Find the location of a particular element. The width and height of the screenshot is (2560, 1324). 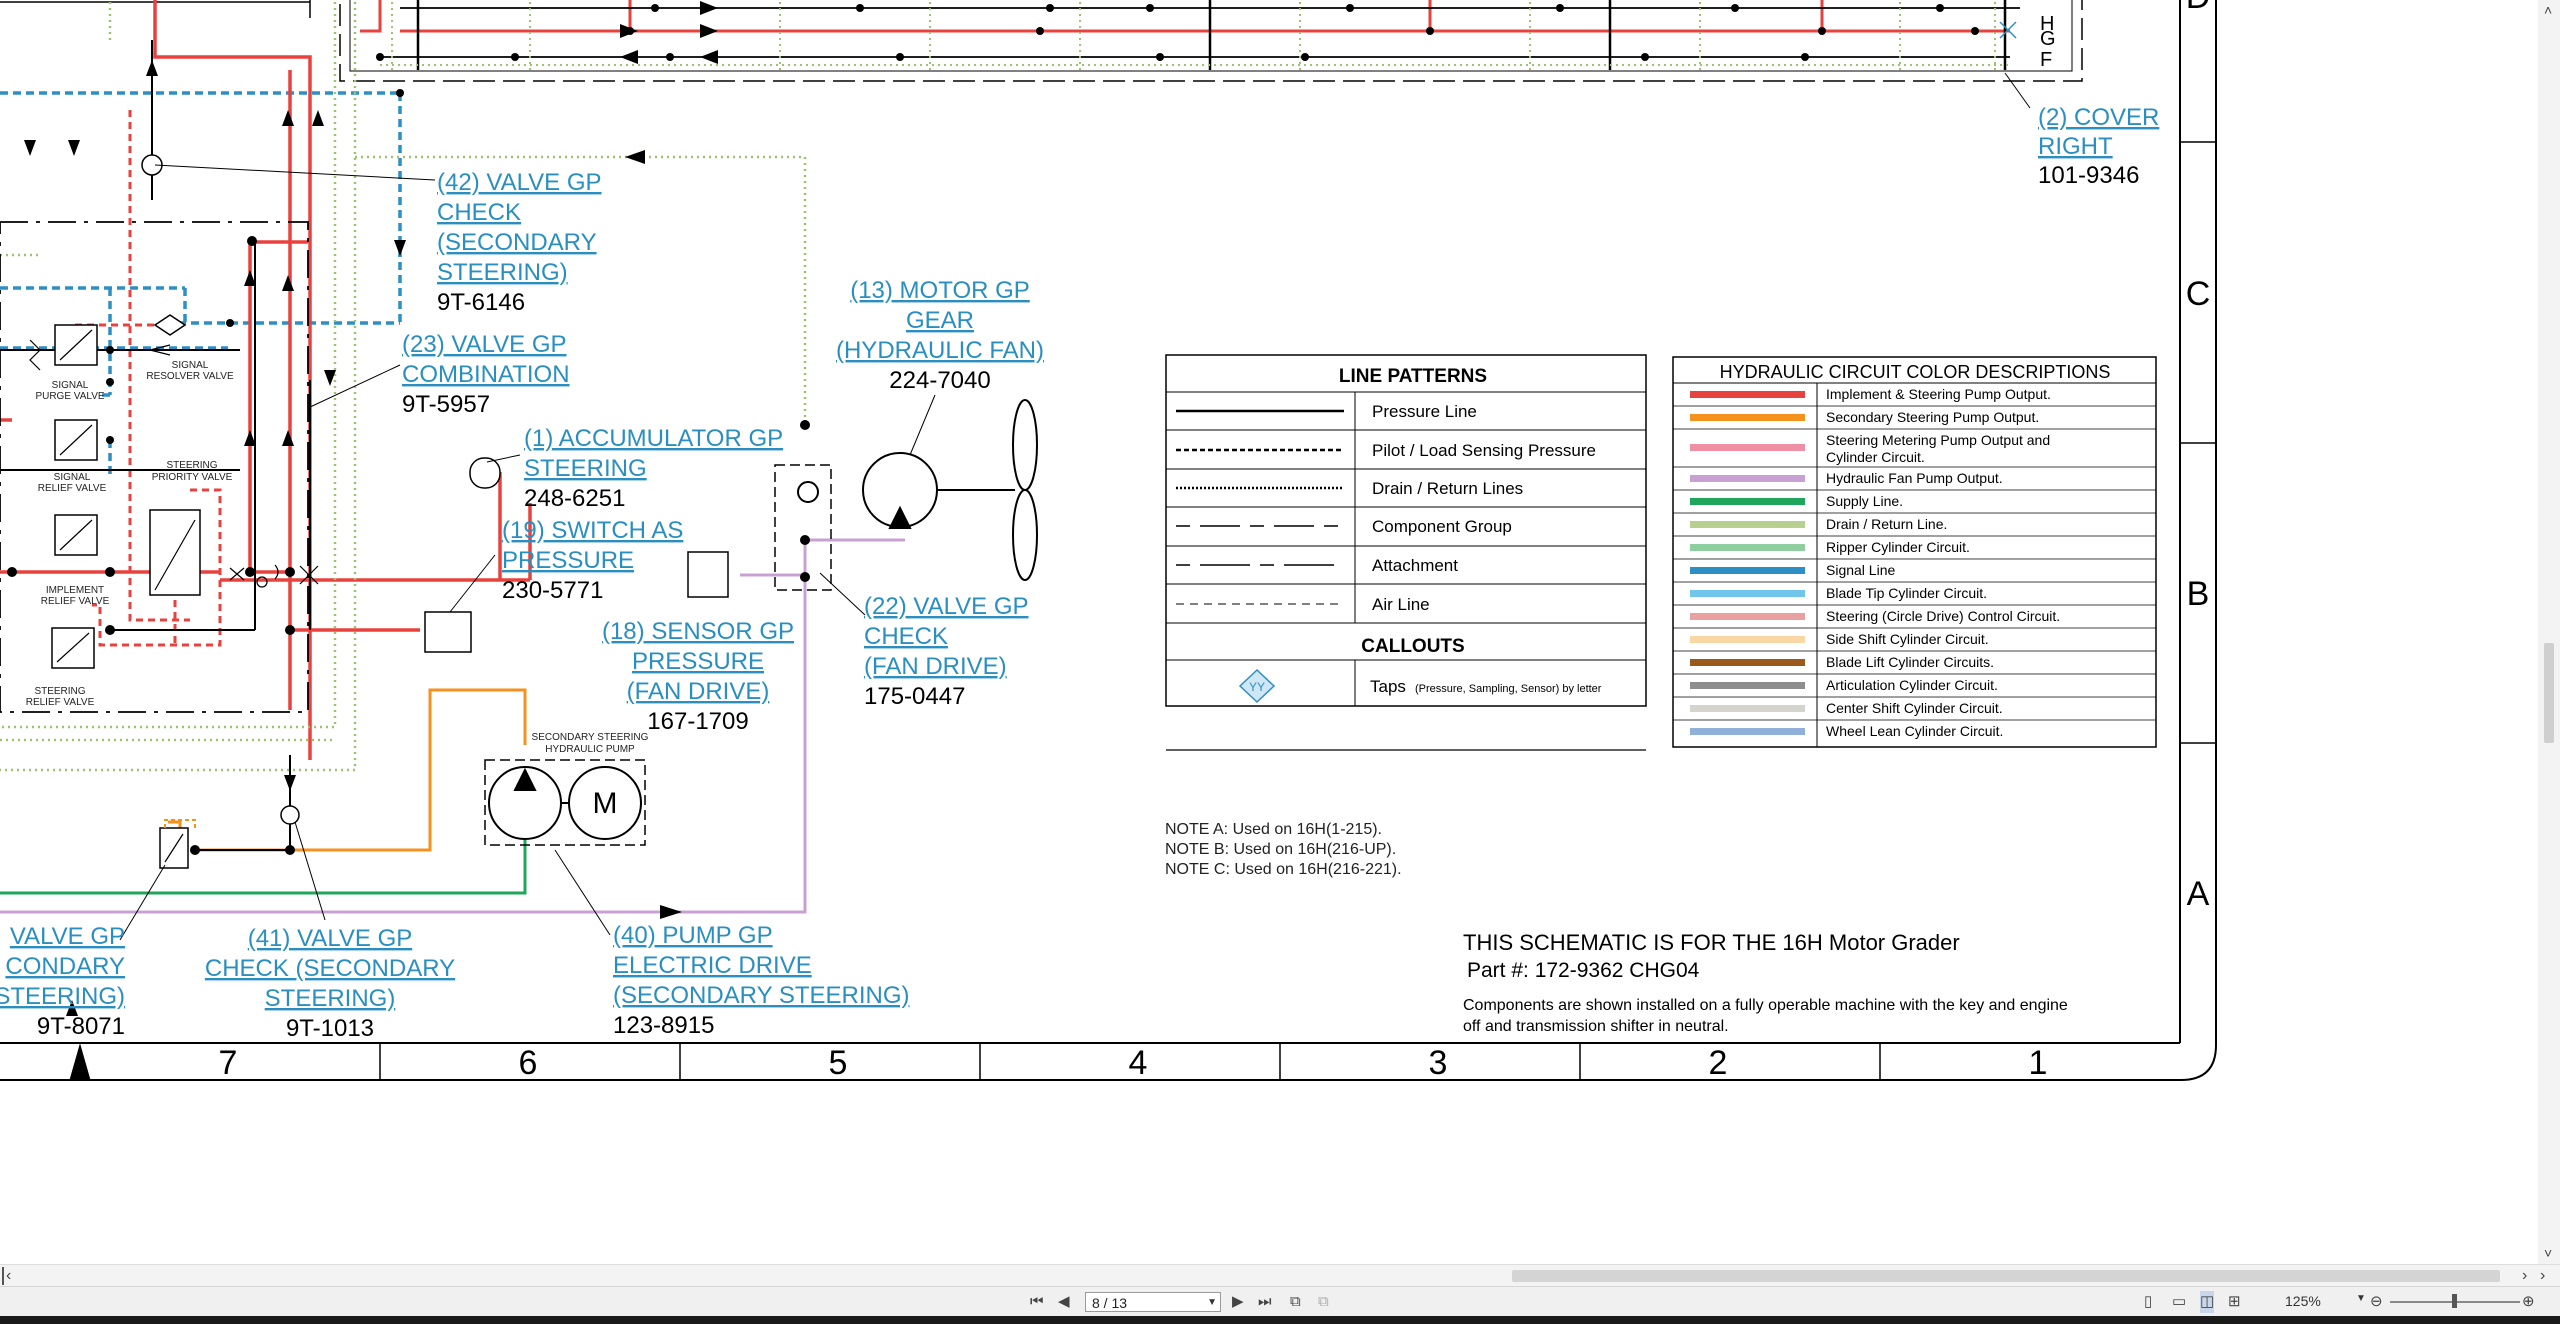

grid-row-b: B is located at coordinates (2198, 594).